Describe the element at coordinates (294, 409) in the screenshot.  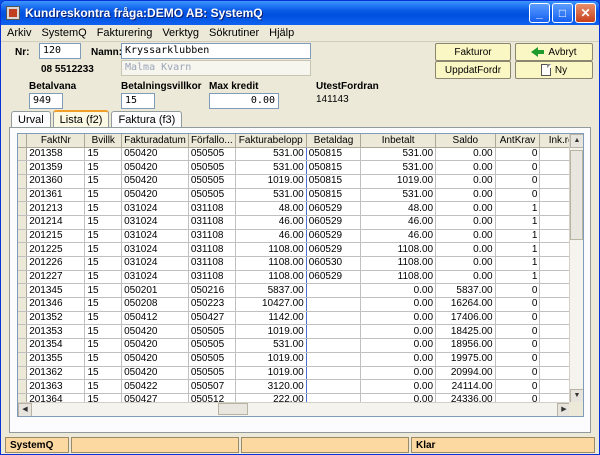
I see `horizontal-scrollbar: ◀ ▶` at that location.